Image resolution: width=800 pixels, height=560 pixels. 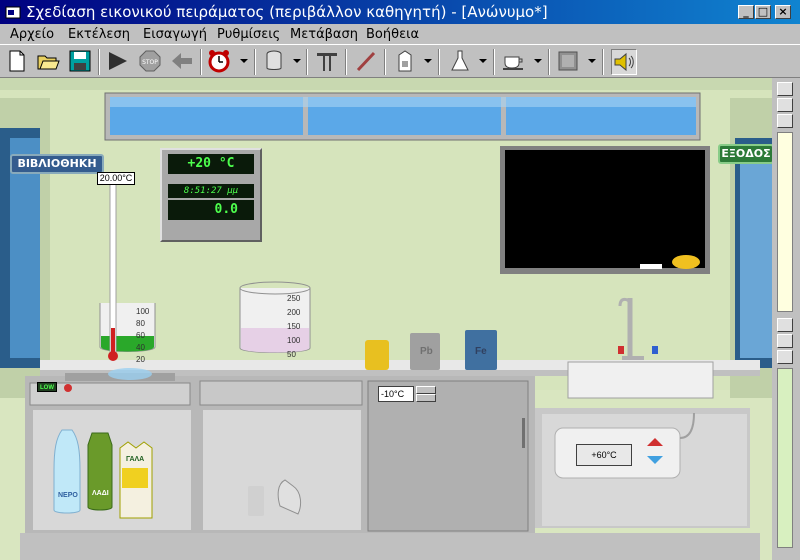 I want to click on menu-insert: Εισαγωγή, so click(x=175, y=34).